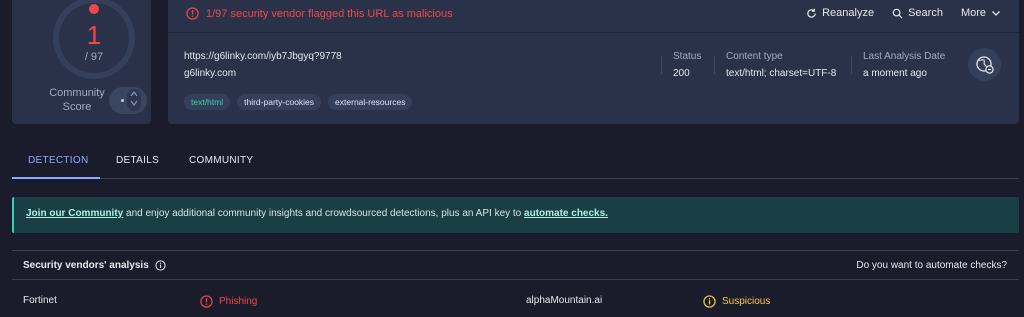  Describe the element at coordinates (56, 178) in the screenshot. I see `active-tab-indicator` at that location.